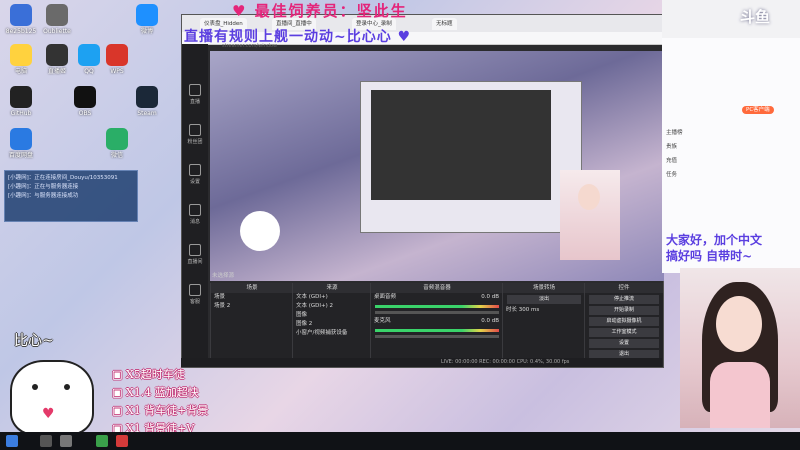 This screenshot has height=450, width=800. I want to click on nav-item: 粉丝团, so click(195, 134).